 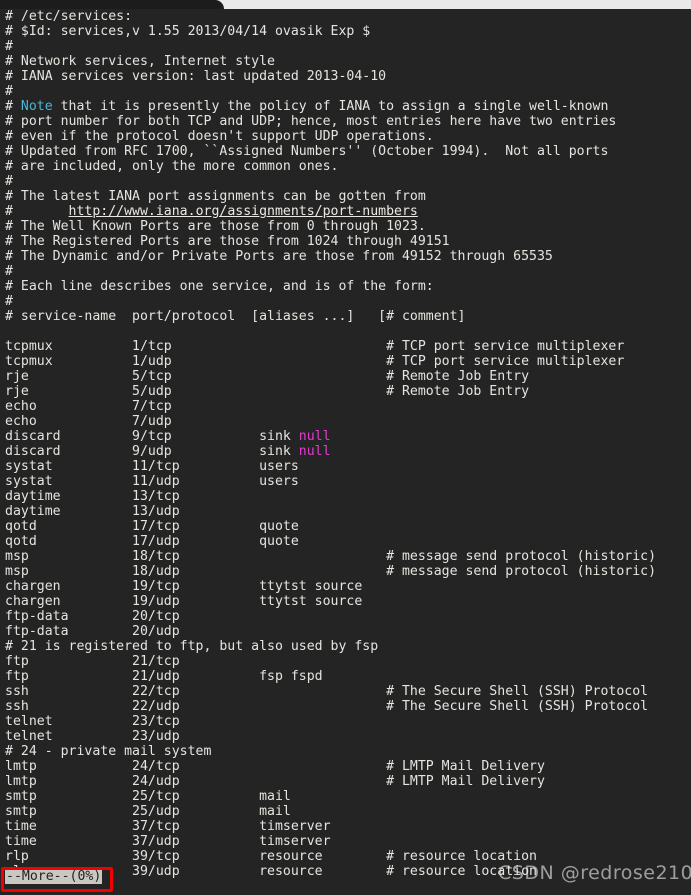 I want to click on terminal-line: rlp 39/tcp resource # resource location, so click(x=271, y=856).